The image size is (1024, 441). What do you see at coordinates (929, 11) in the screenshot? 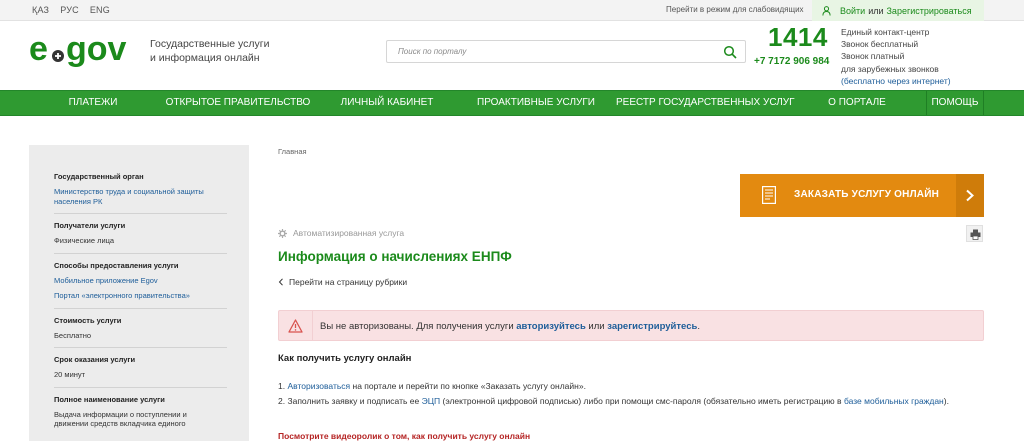
I see `register-link: Зарегистрироваться` at bounding box center [929, 11].